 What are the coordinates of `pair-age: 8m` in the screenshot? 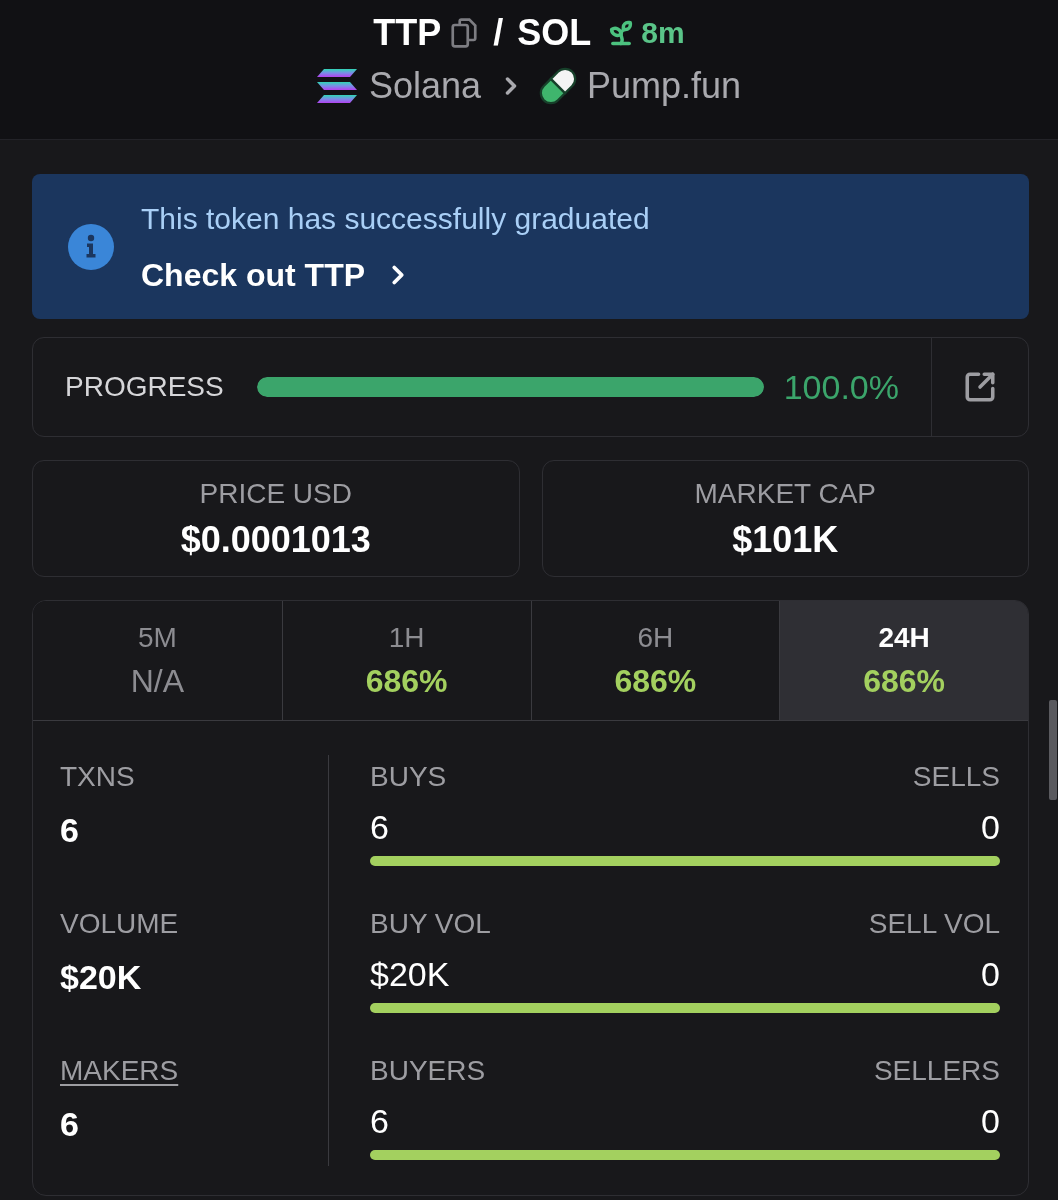 It's located at (663, 33).